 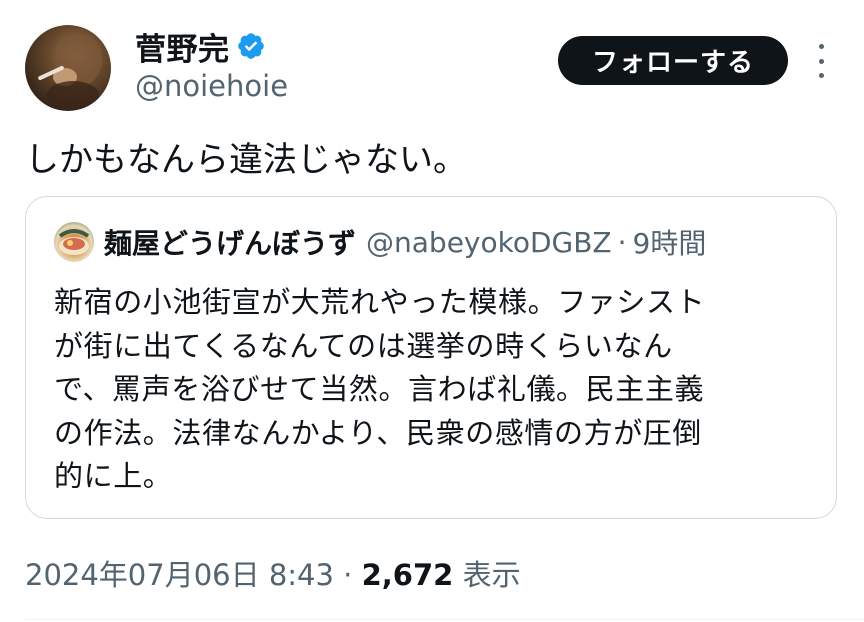 What do you see at coordinates (380, 302) in the screenshot?
I see `quote-text-line: 新宿の小池街宣が大荒れやった模様。ファシスト` at bounding box center [380, 302].